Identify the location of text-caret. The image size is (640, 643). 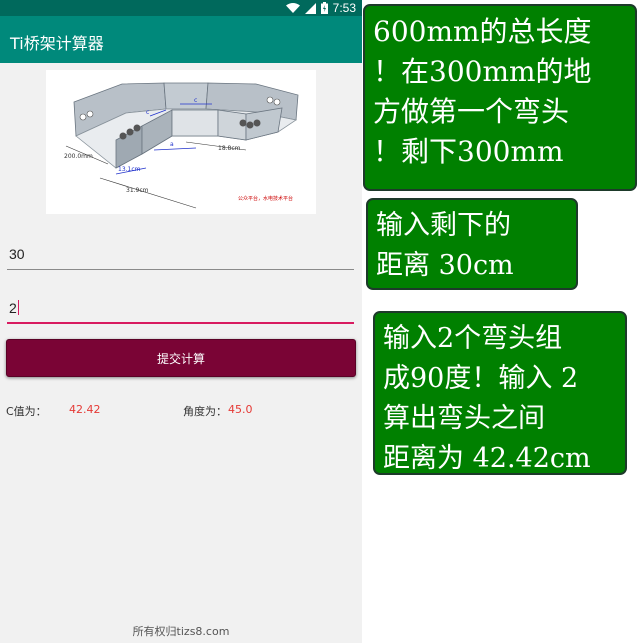
(18, 307).